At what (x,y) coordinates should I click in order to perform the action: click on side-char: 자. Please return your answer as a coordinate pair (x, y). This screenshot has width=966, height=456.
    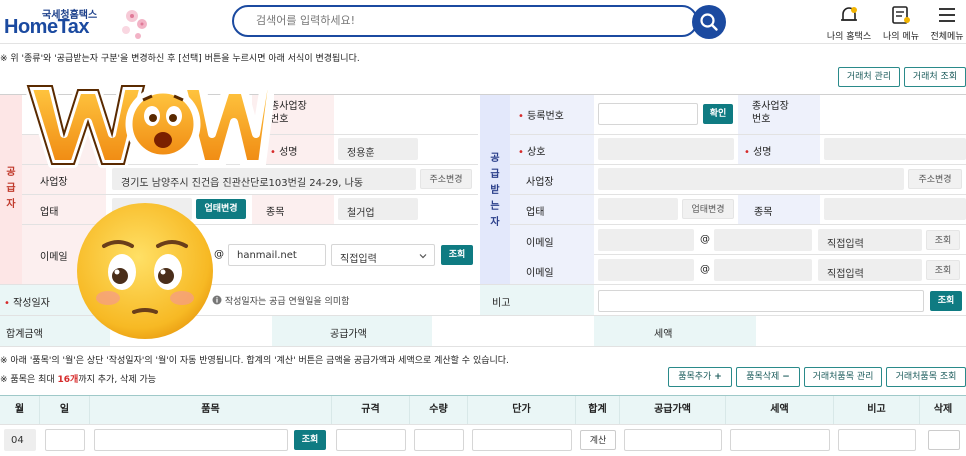
    Looking at the image, I should click on (495, 222).